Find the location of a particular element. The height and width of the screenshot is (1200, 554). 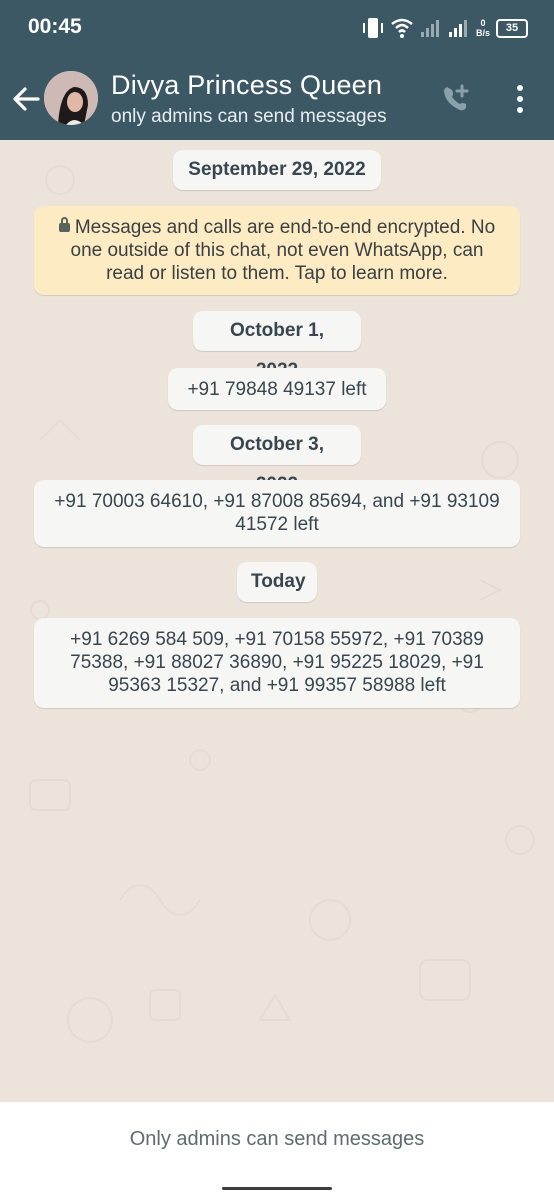

avatar-image is located at coordinates (71, 98).